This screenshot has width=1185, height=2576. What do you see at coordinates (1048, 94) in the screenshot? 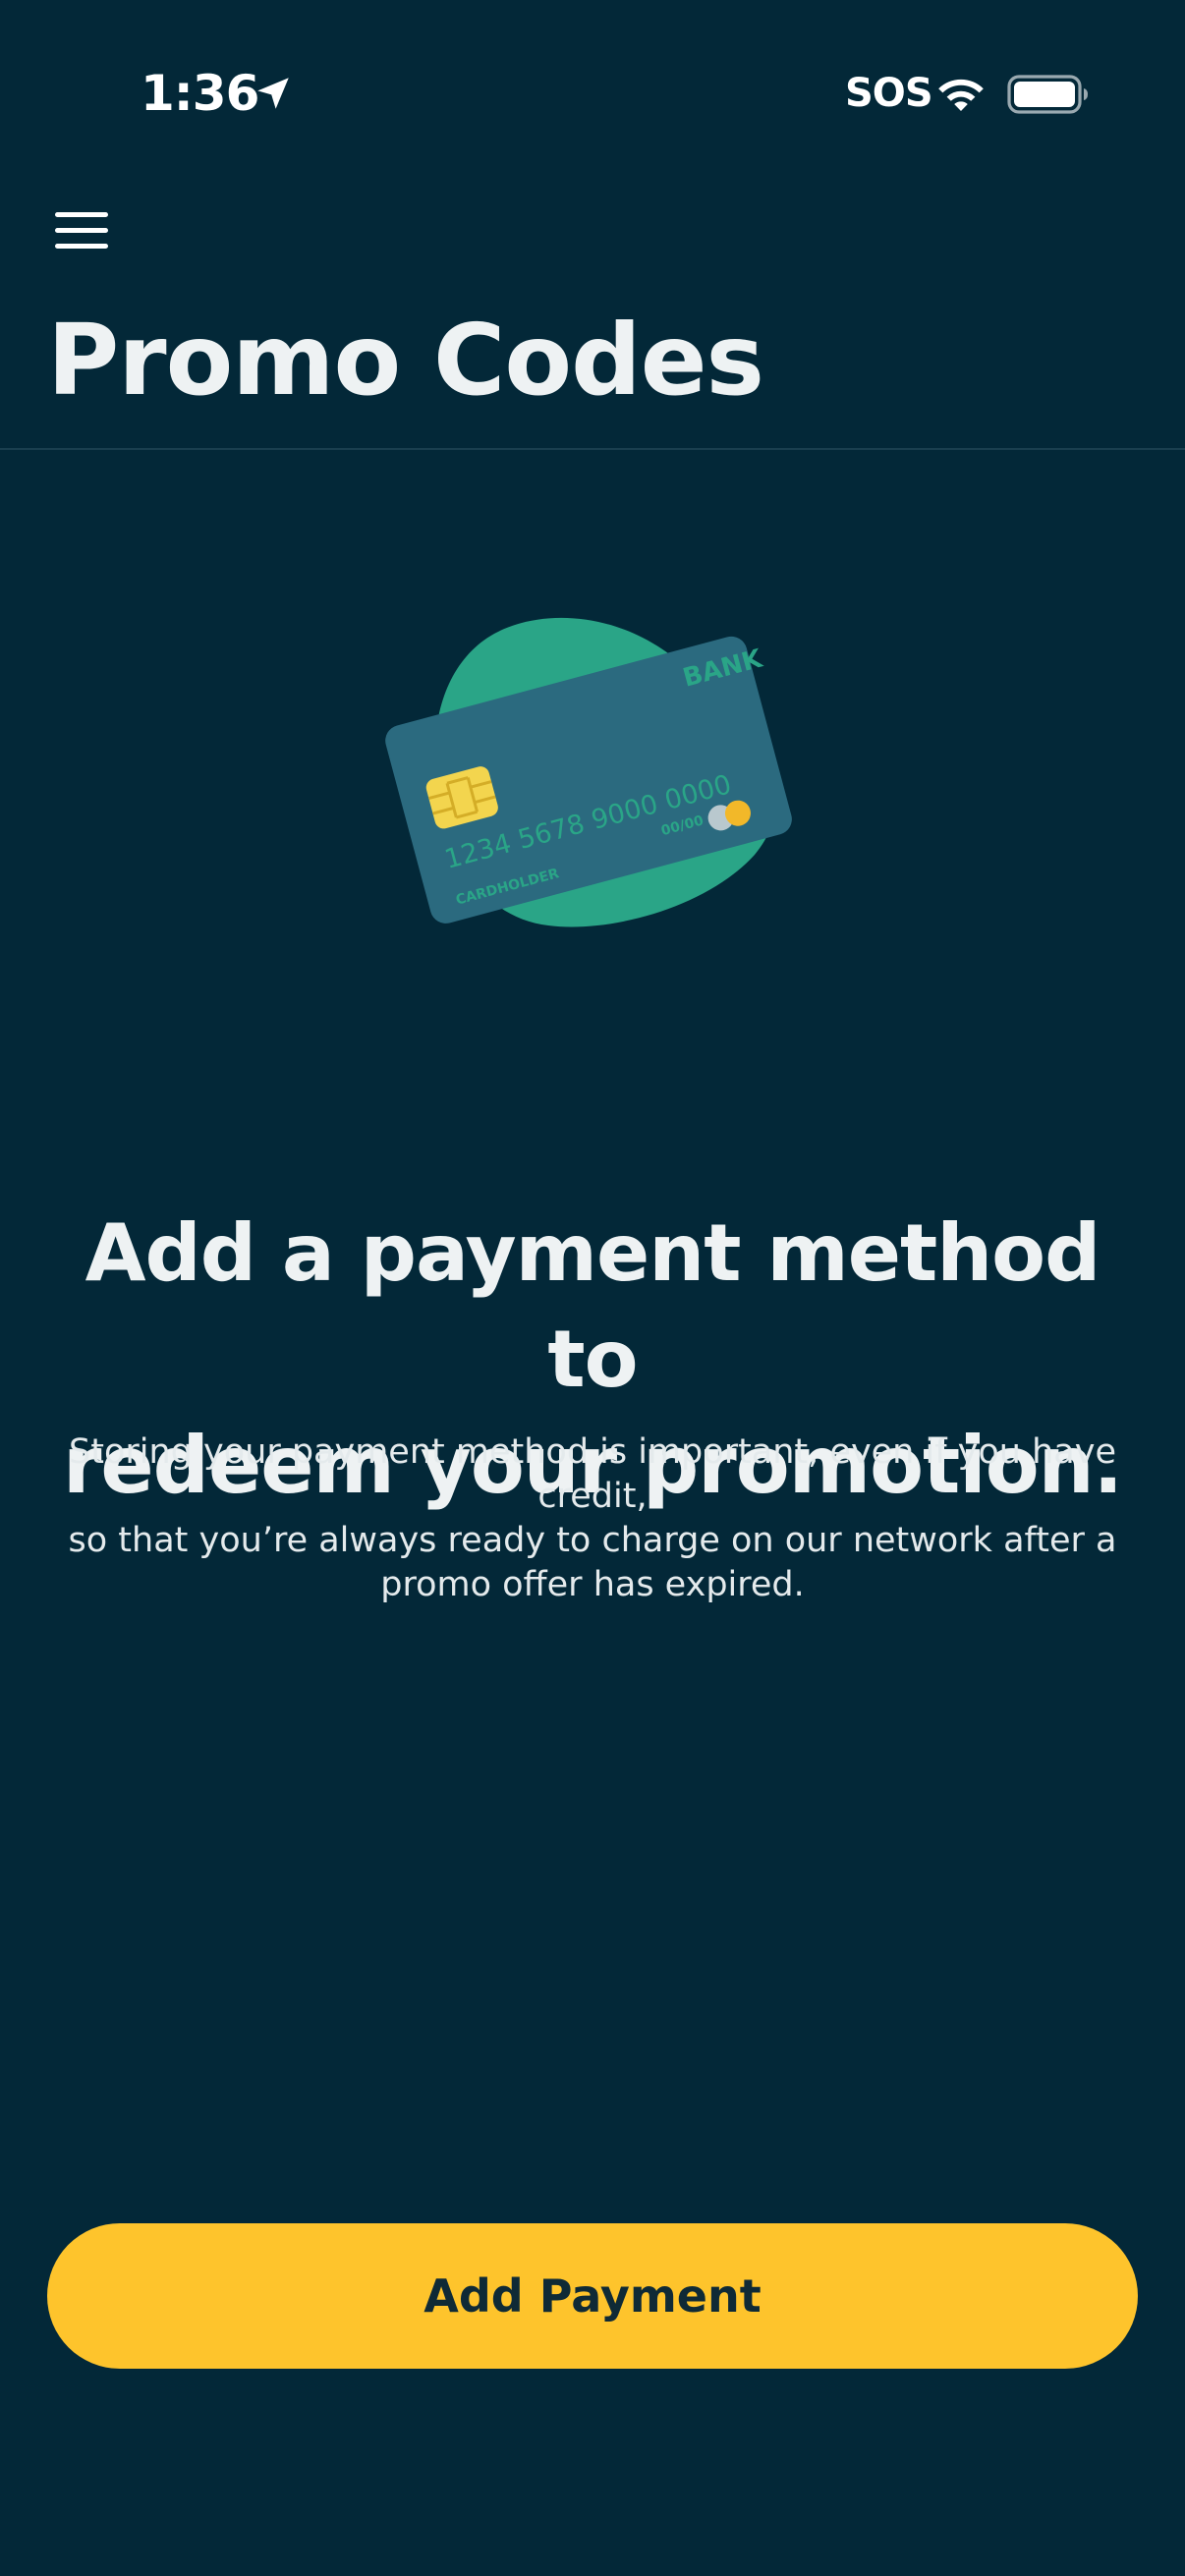
I see `battery-icon` at bounding box center [1048, 94].